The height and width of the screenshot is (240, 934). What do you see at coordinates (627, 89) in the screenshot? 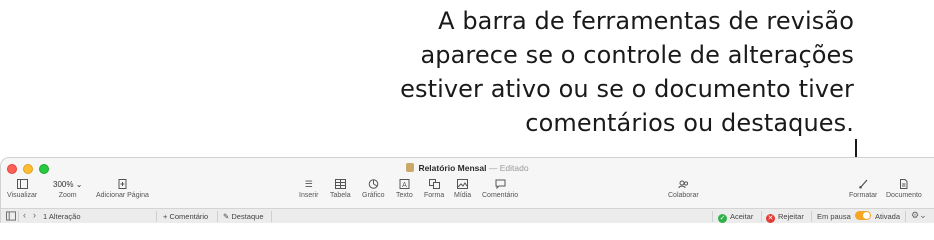
I see `callout-line-3: estiver ativo ou se o documento tiver` at bounding box center [627, 89].